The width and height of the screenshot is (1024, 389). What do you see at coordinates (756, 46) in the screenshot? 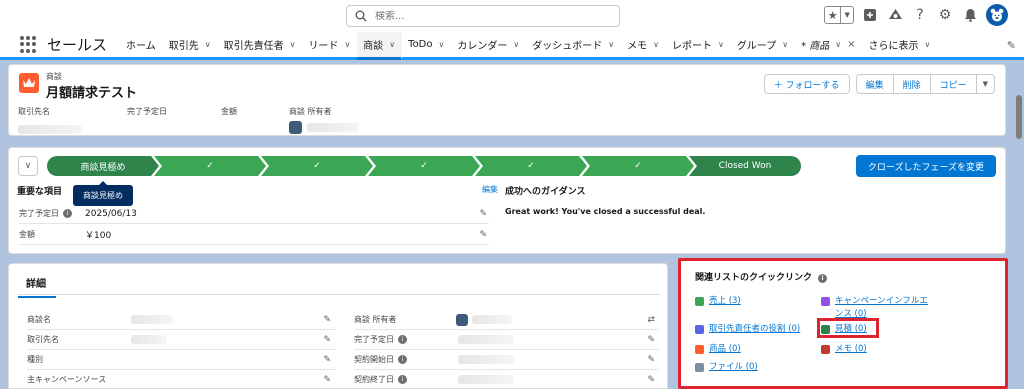
I see `nav-tab-label: グループ` at bounding box center [756, 46].